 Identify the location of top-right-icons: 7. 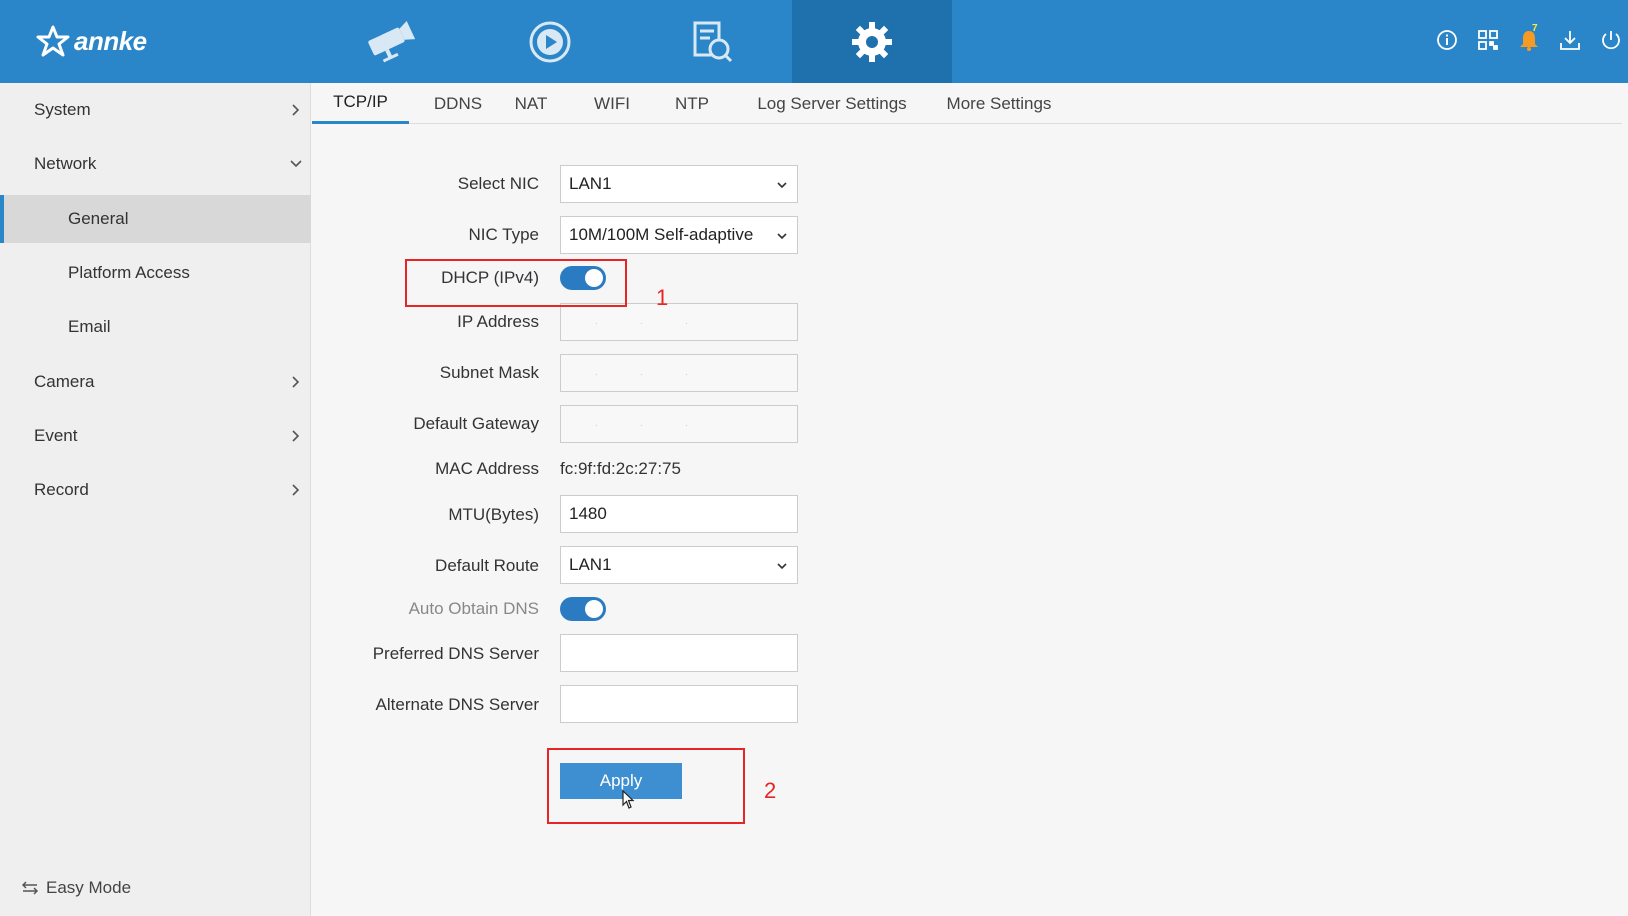
(1528, 39).